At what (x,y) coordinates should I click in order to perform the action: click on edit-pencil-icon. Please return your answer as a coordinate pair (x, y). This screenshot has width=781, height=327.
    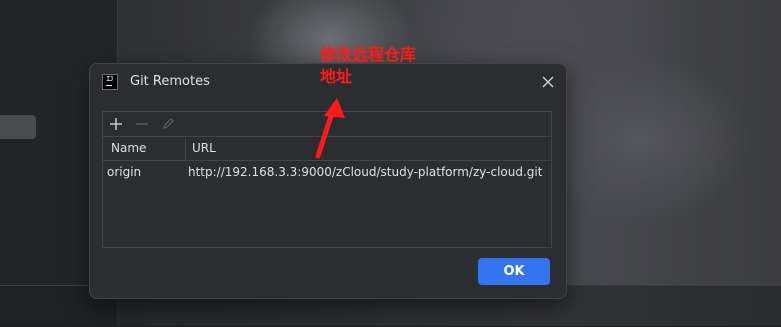
    Looking at the image, I should click on (168, 124).